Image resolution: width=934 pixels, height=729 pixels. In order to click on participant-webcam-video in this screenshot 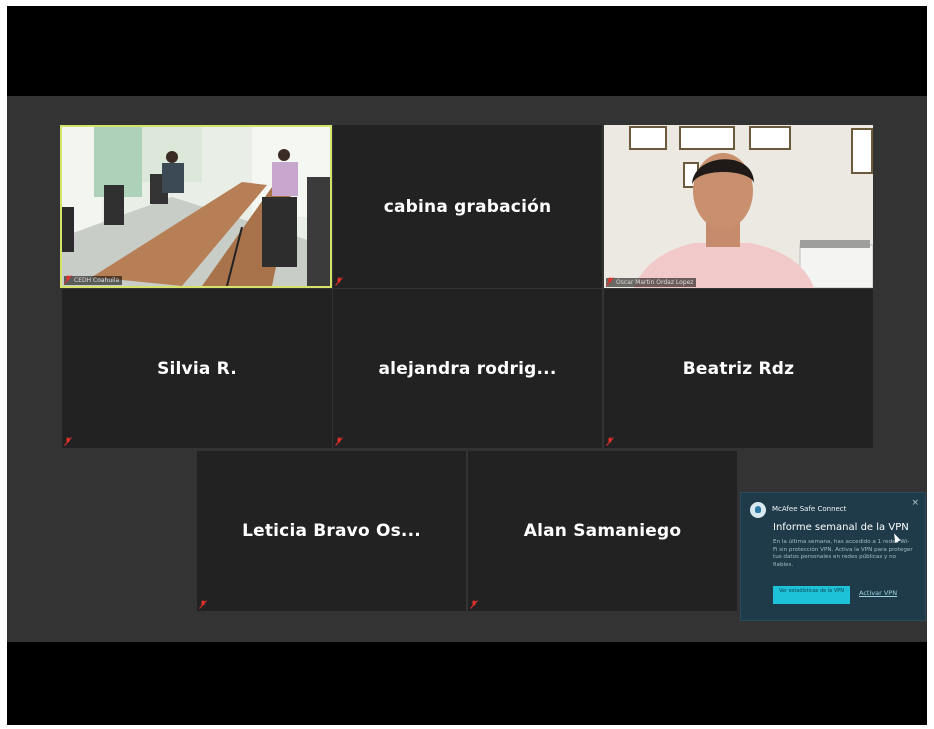, I will do `click(738, 206)`.